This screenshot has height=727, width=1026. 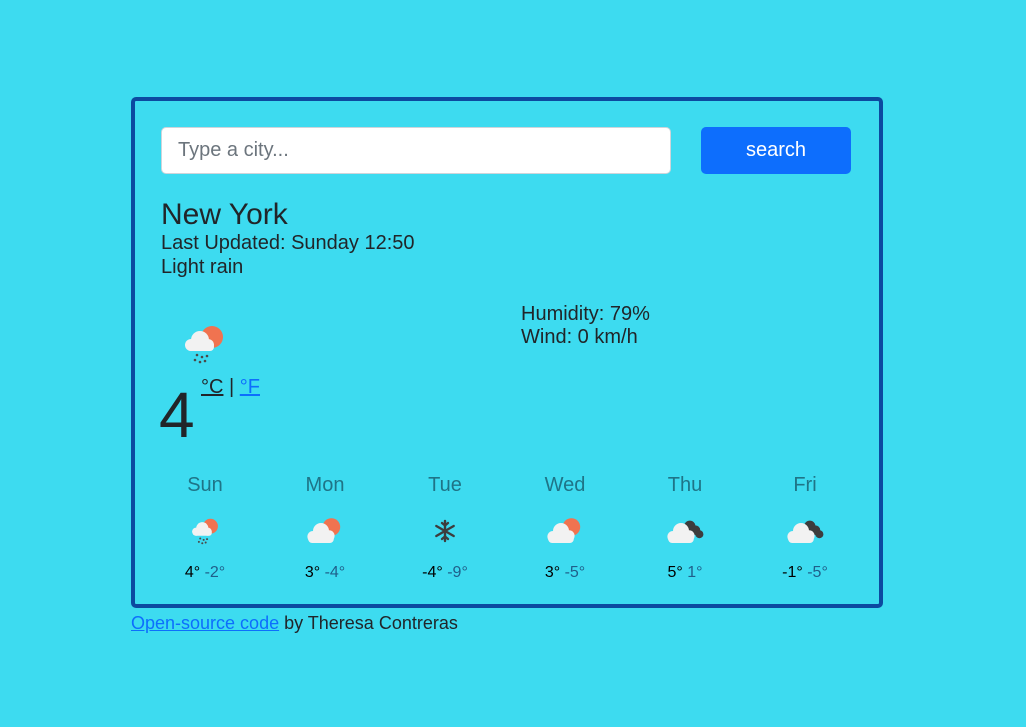 I want to click on forecast-day: Wed 3° -5°, so click(x=565, y=528).